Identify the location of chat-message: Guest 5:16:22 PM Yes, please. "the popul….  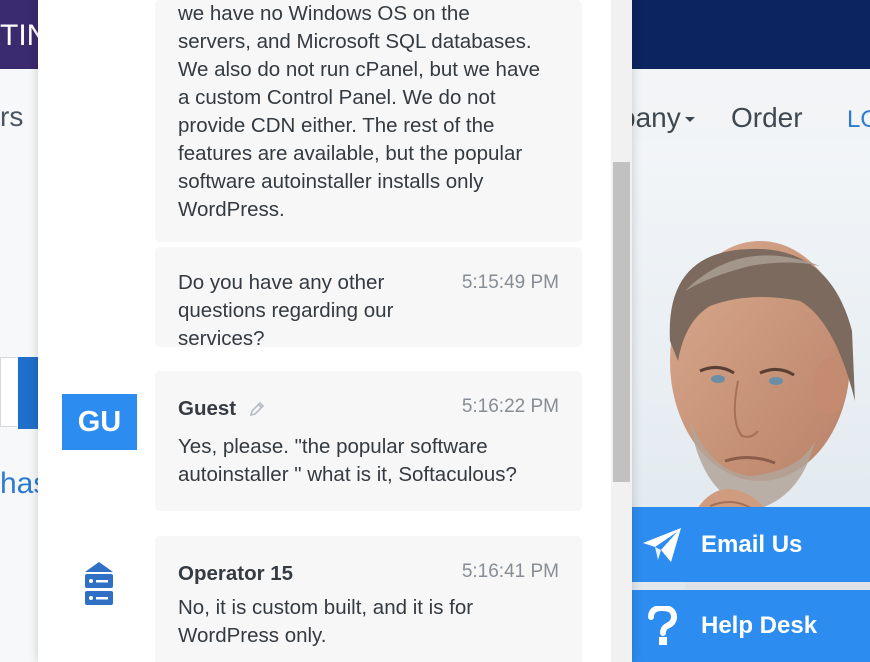
(368, 441).